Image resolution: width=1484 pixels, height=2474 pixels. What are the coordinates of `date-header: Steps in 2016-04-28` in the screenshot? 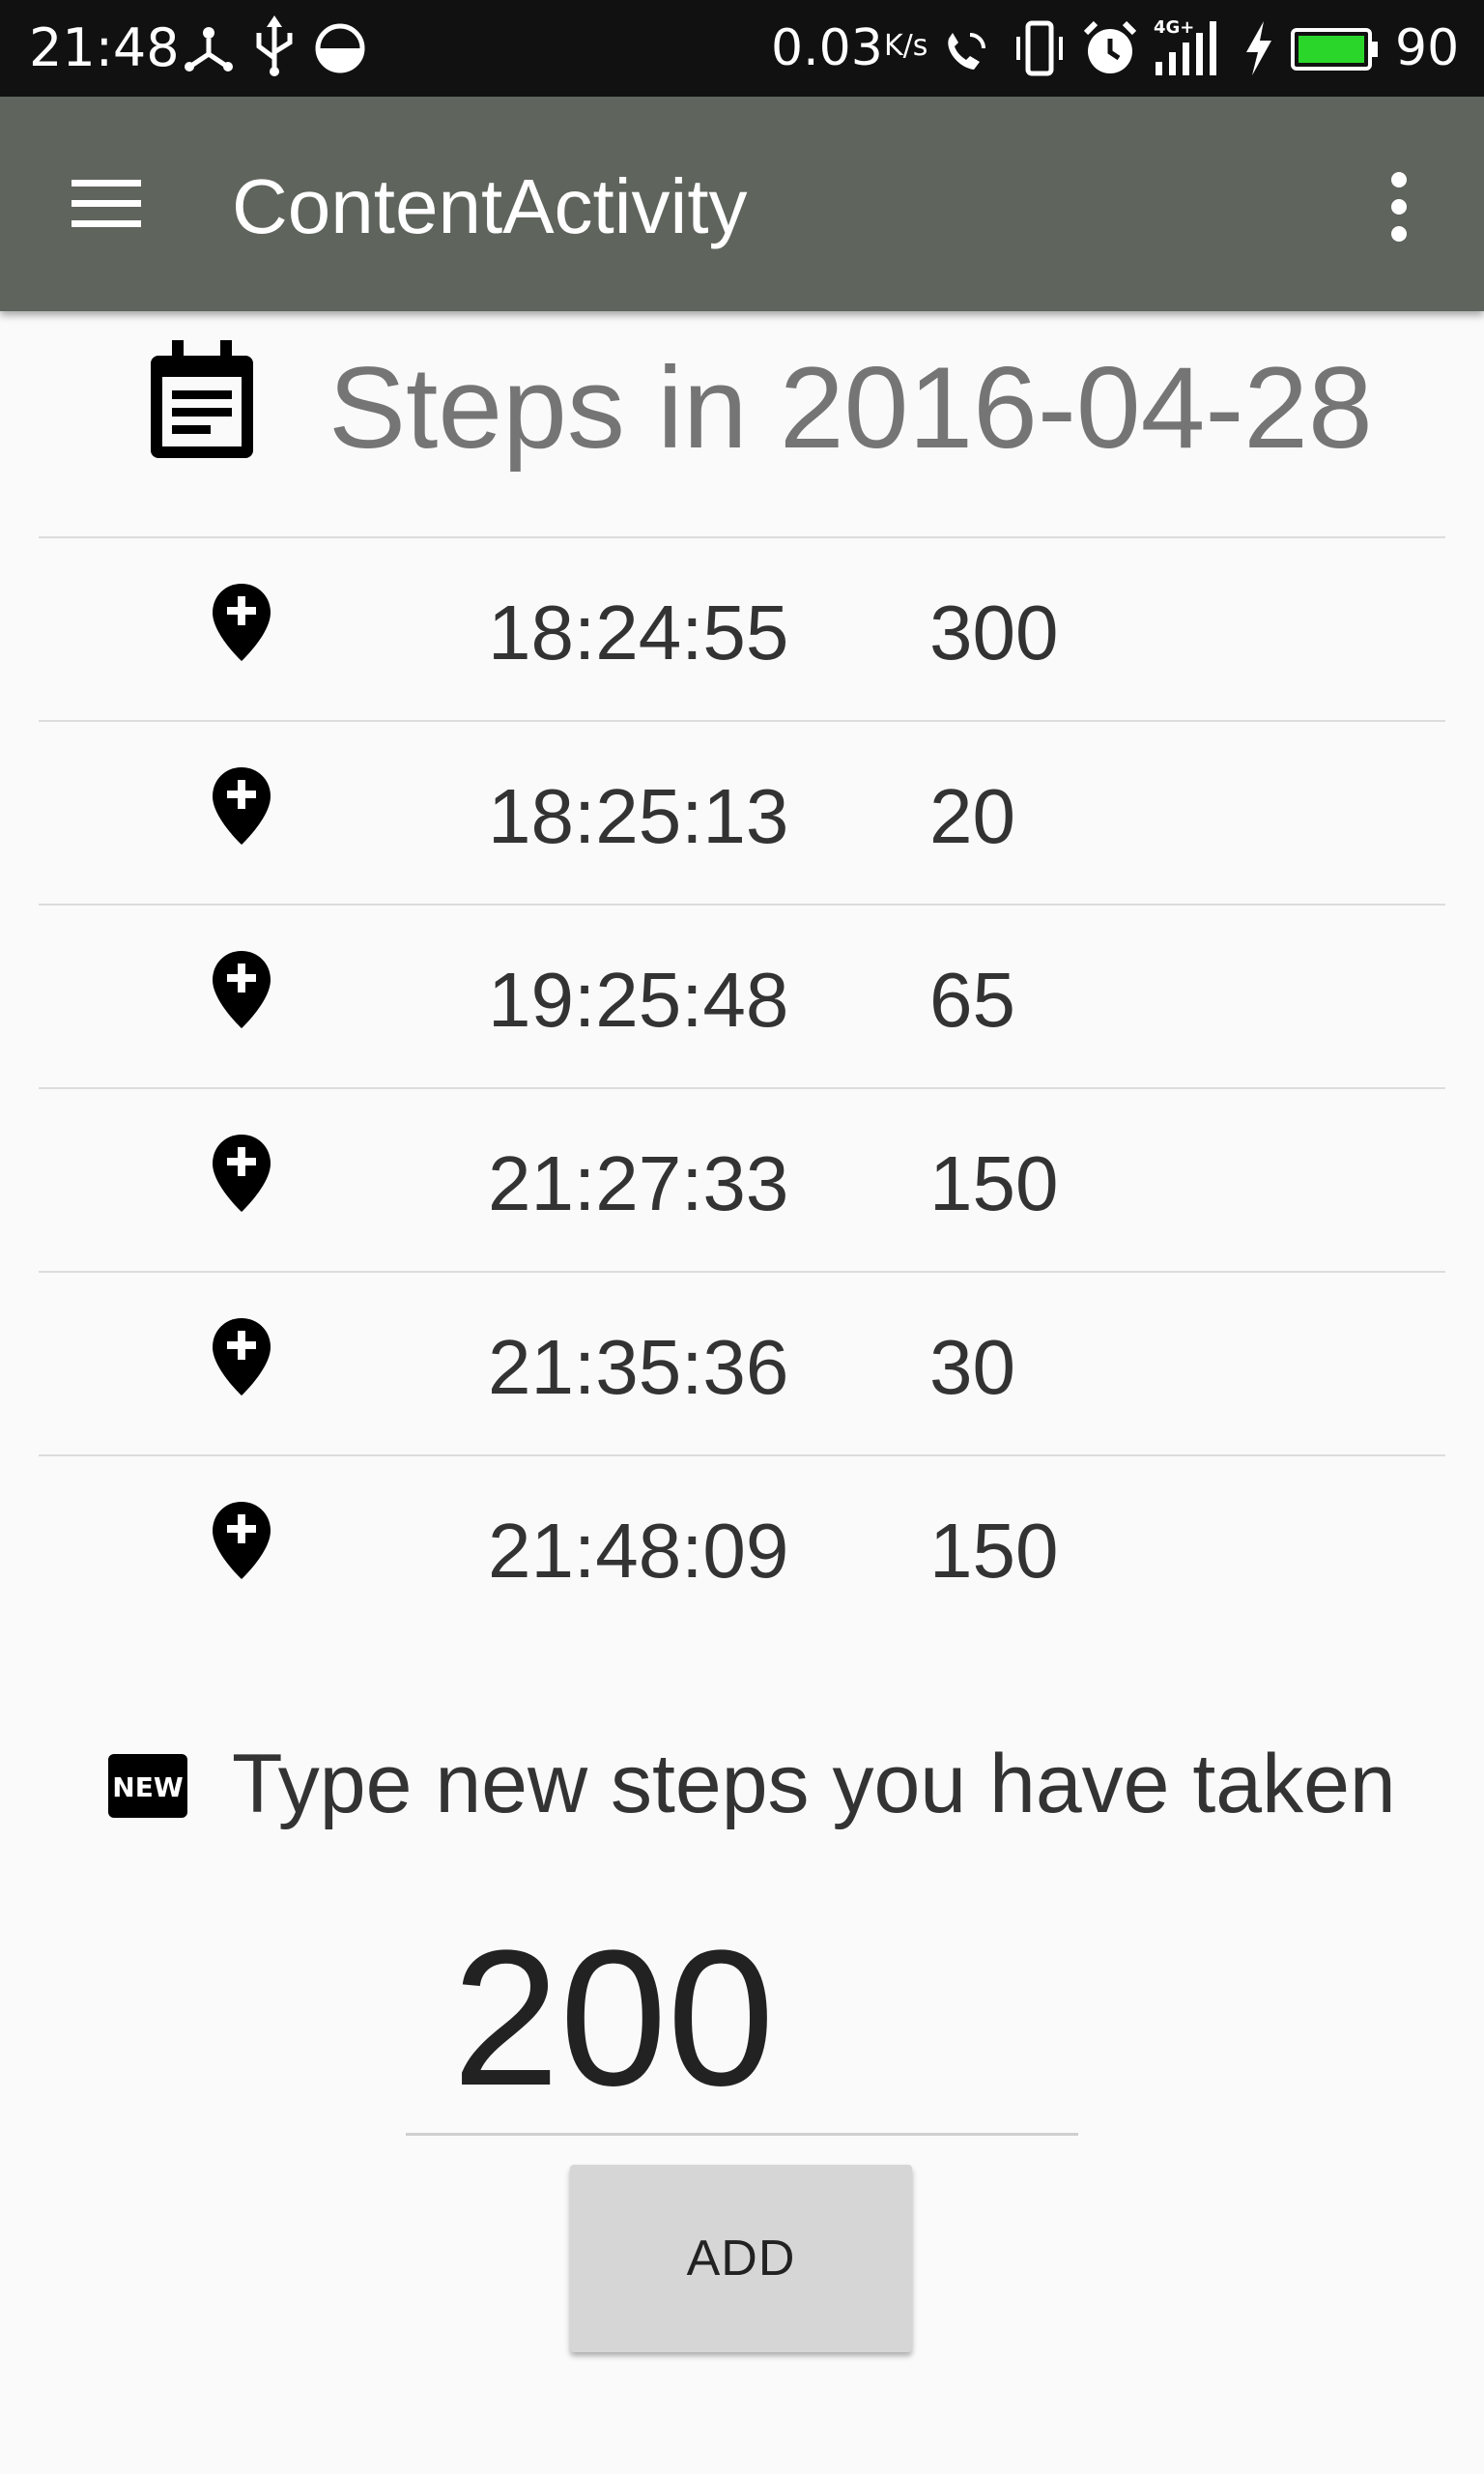 It's located at (742, 401).